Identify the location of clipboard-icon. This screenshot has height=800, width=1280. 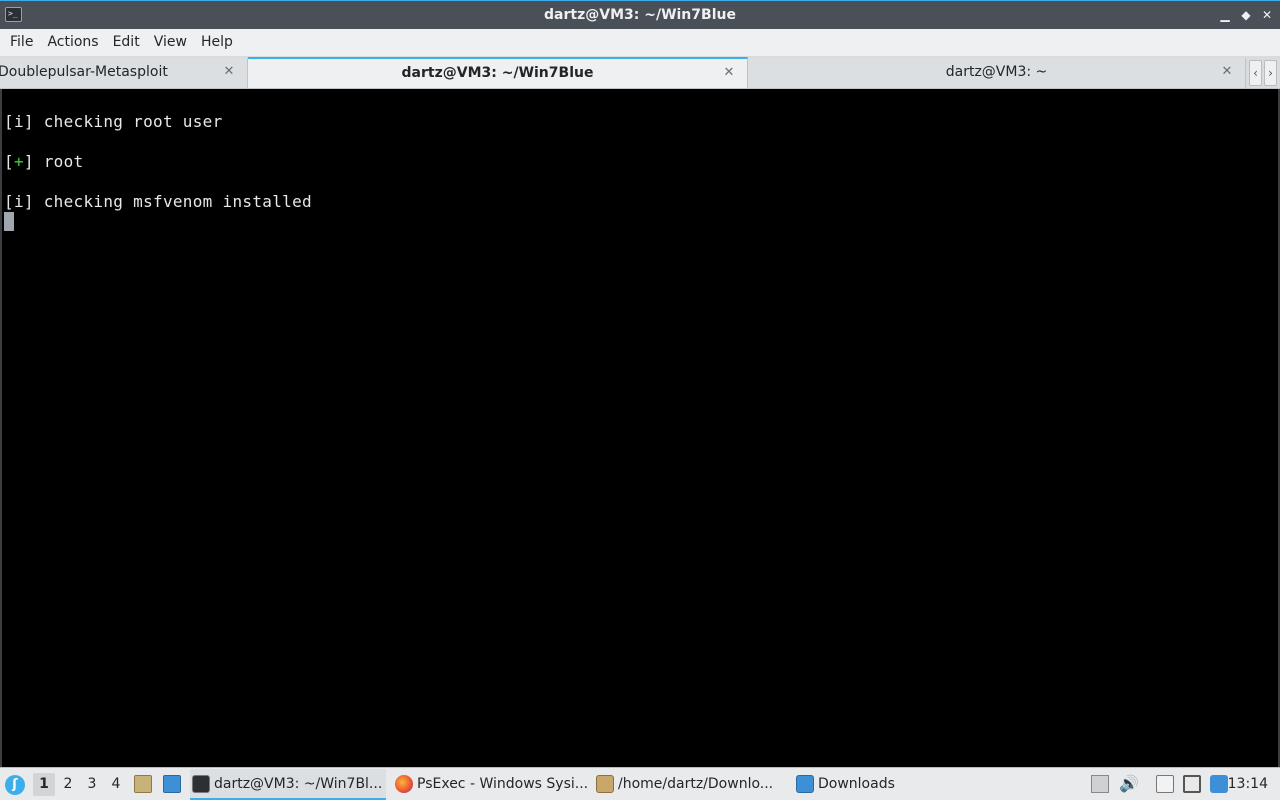
(1165, 784).